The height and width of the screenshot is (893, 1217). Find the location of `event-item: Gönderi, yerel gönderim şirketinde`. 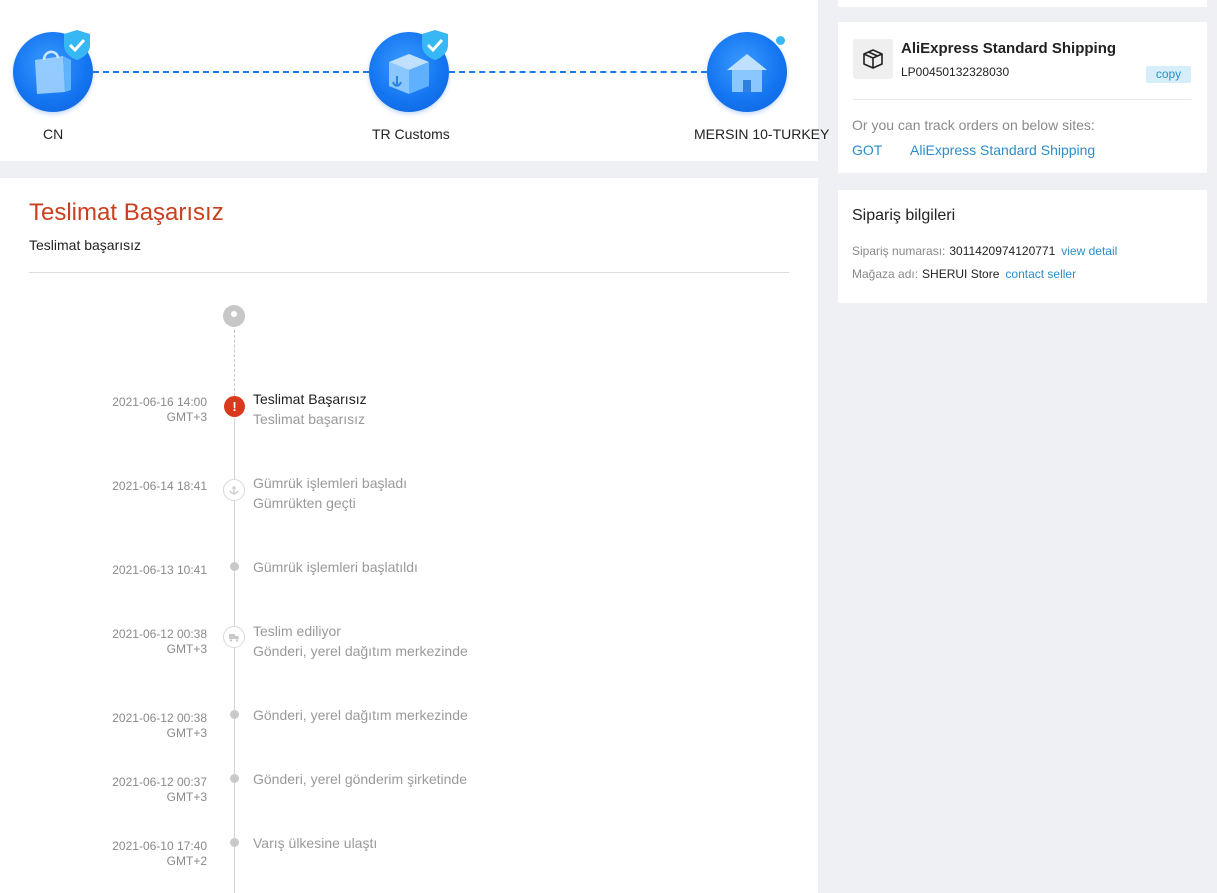

event-item: Gönderi, yerel gönderim şirketinde is located at coordinates (360, 779).